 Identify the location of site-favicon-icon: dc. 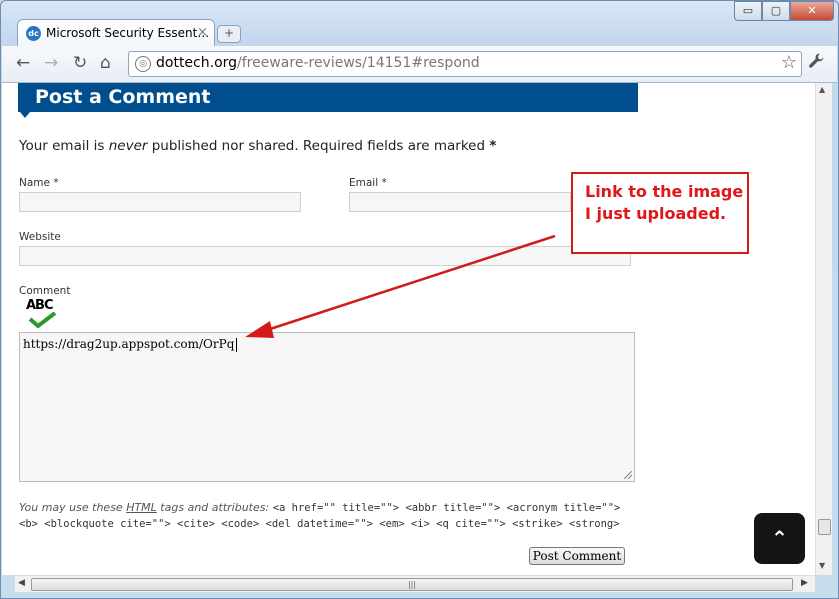
(33, 33).